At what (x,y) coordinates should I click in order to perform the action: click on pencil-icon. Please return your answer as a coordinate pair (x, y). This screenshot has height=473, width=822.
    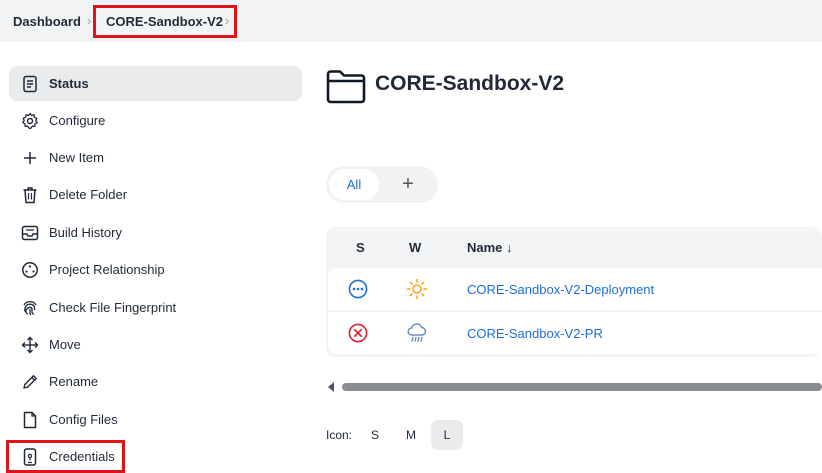
    Looking at the image, I should click on (29, 381).